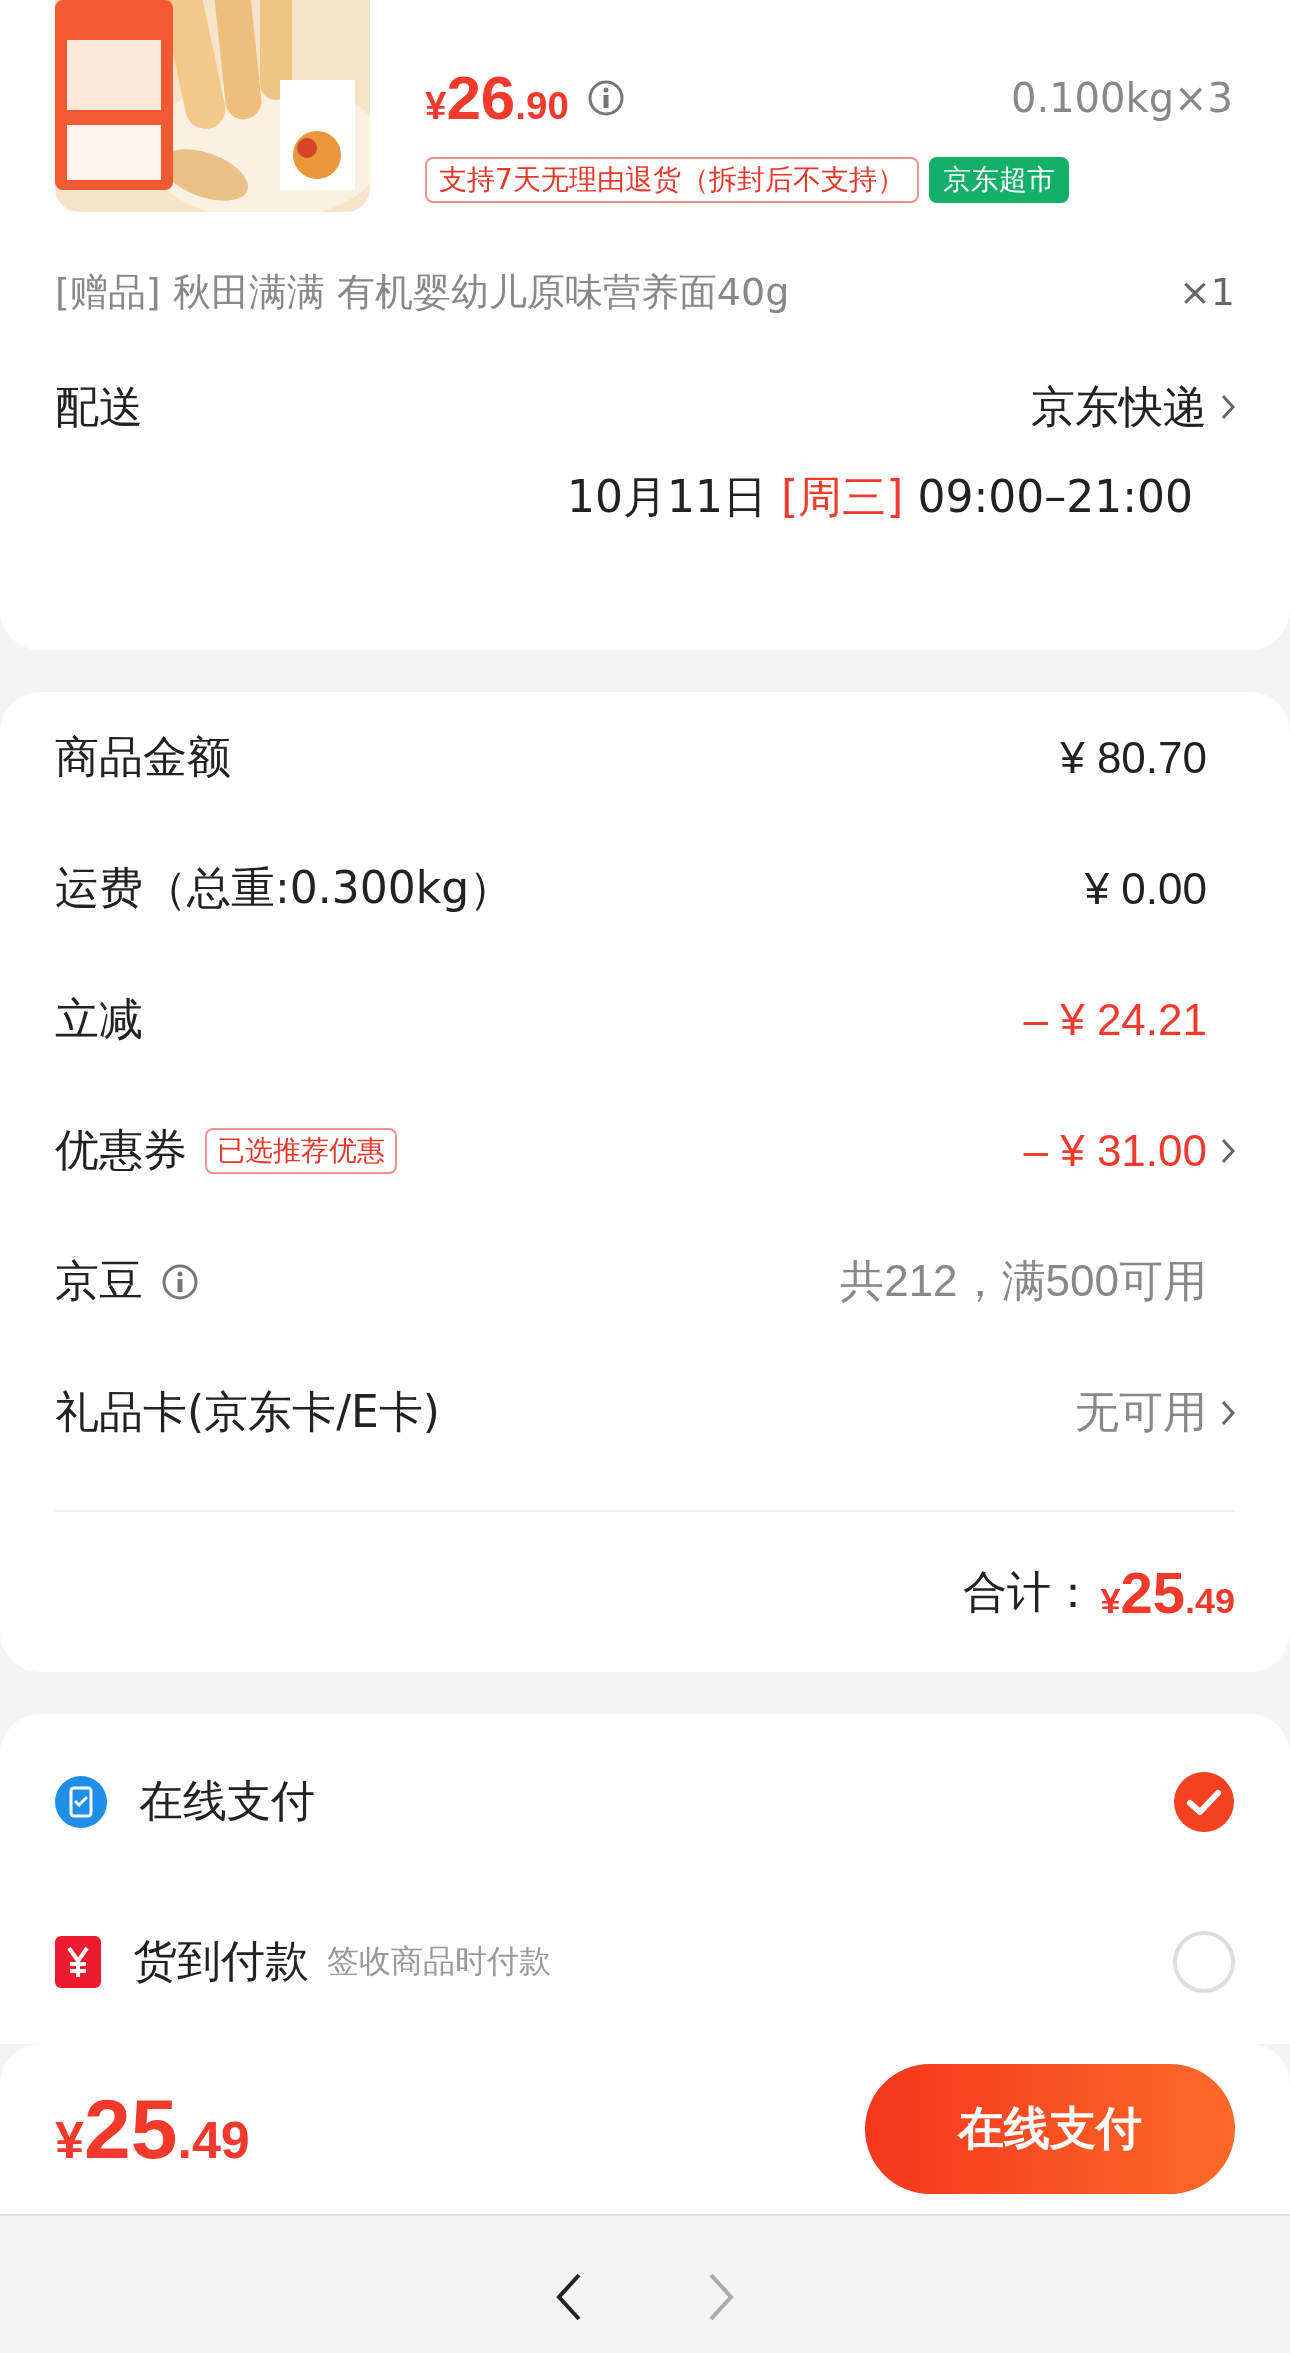  What do you see at coordinates (284, 888) in the screenshot?
I see `summary-label: 运费（总重:0.300kg）` at bounding box center [284, 888].